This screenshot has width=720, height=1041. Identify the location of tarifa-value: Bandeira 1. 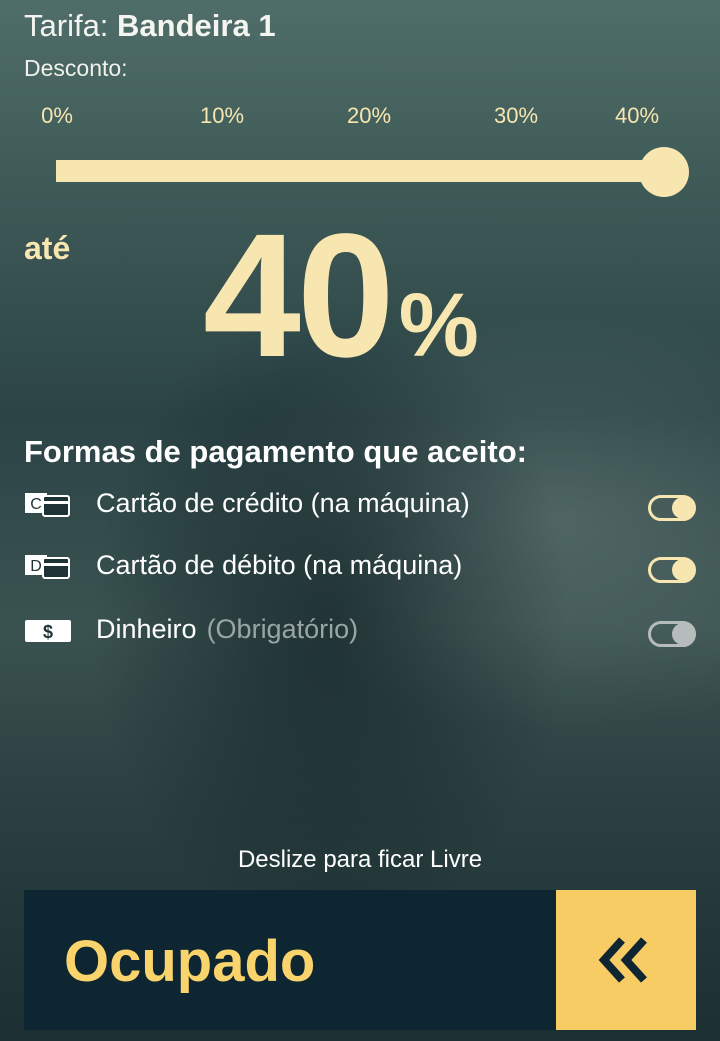
(196, 25).